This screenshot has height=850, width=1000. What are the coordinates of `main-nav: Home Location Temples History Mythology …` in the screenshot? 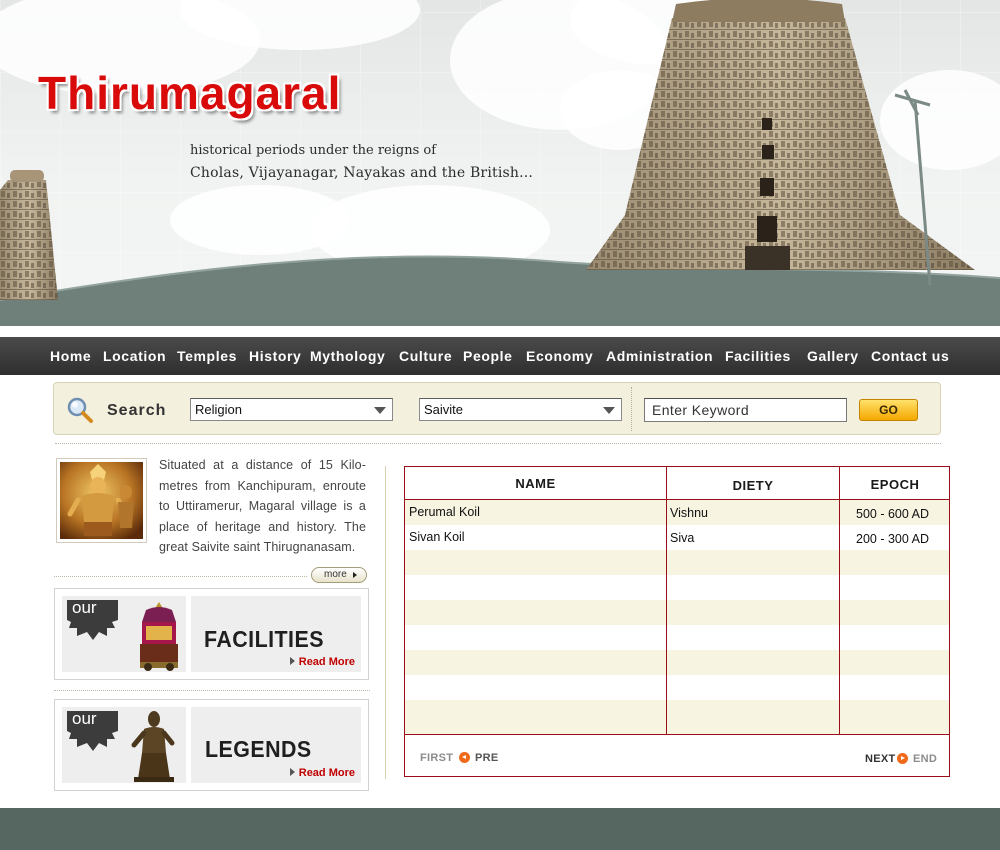 It's located at (500, 356).